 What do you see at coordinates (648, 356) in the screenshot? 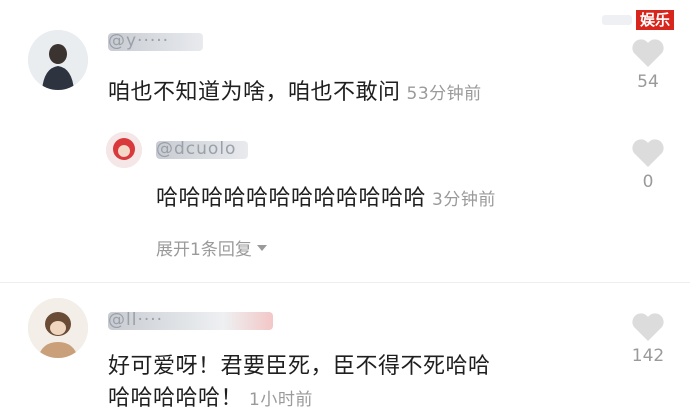
I see `like-count: 142` at bounding box center [648, 356].